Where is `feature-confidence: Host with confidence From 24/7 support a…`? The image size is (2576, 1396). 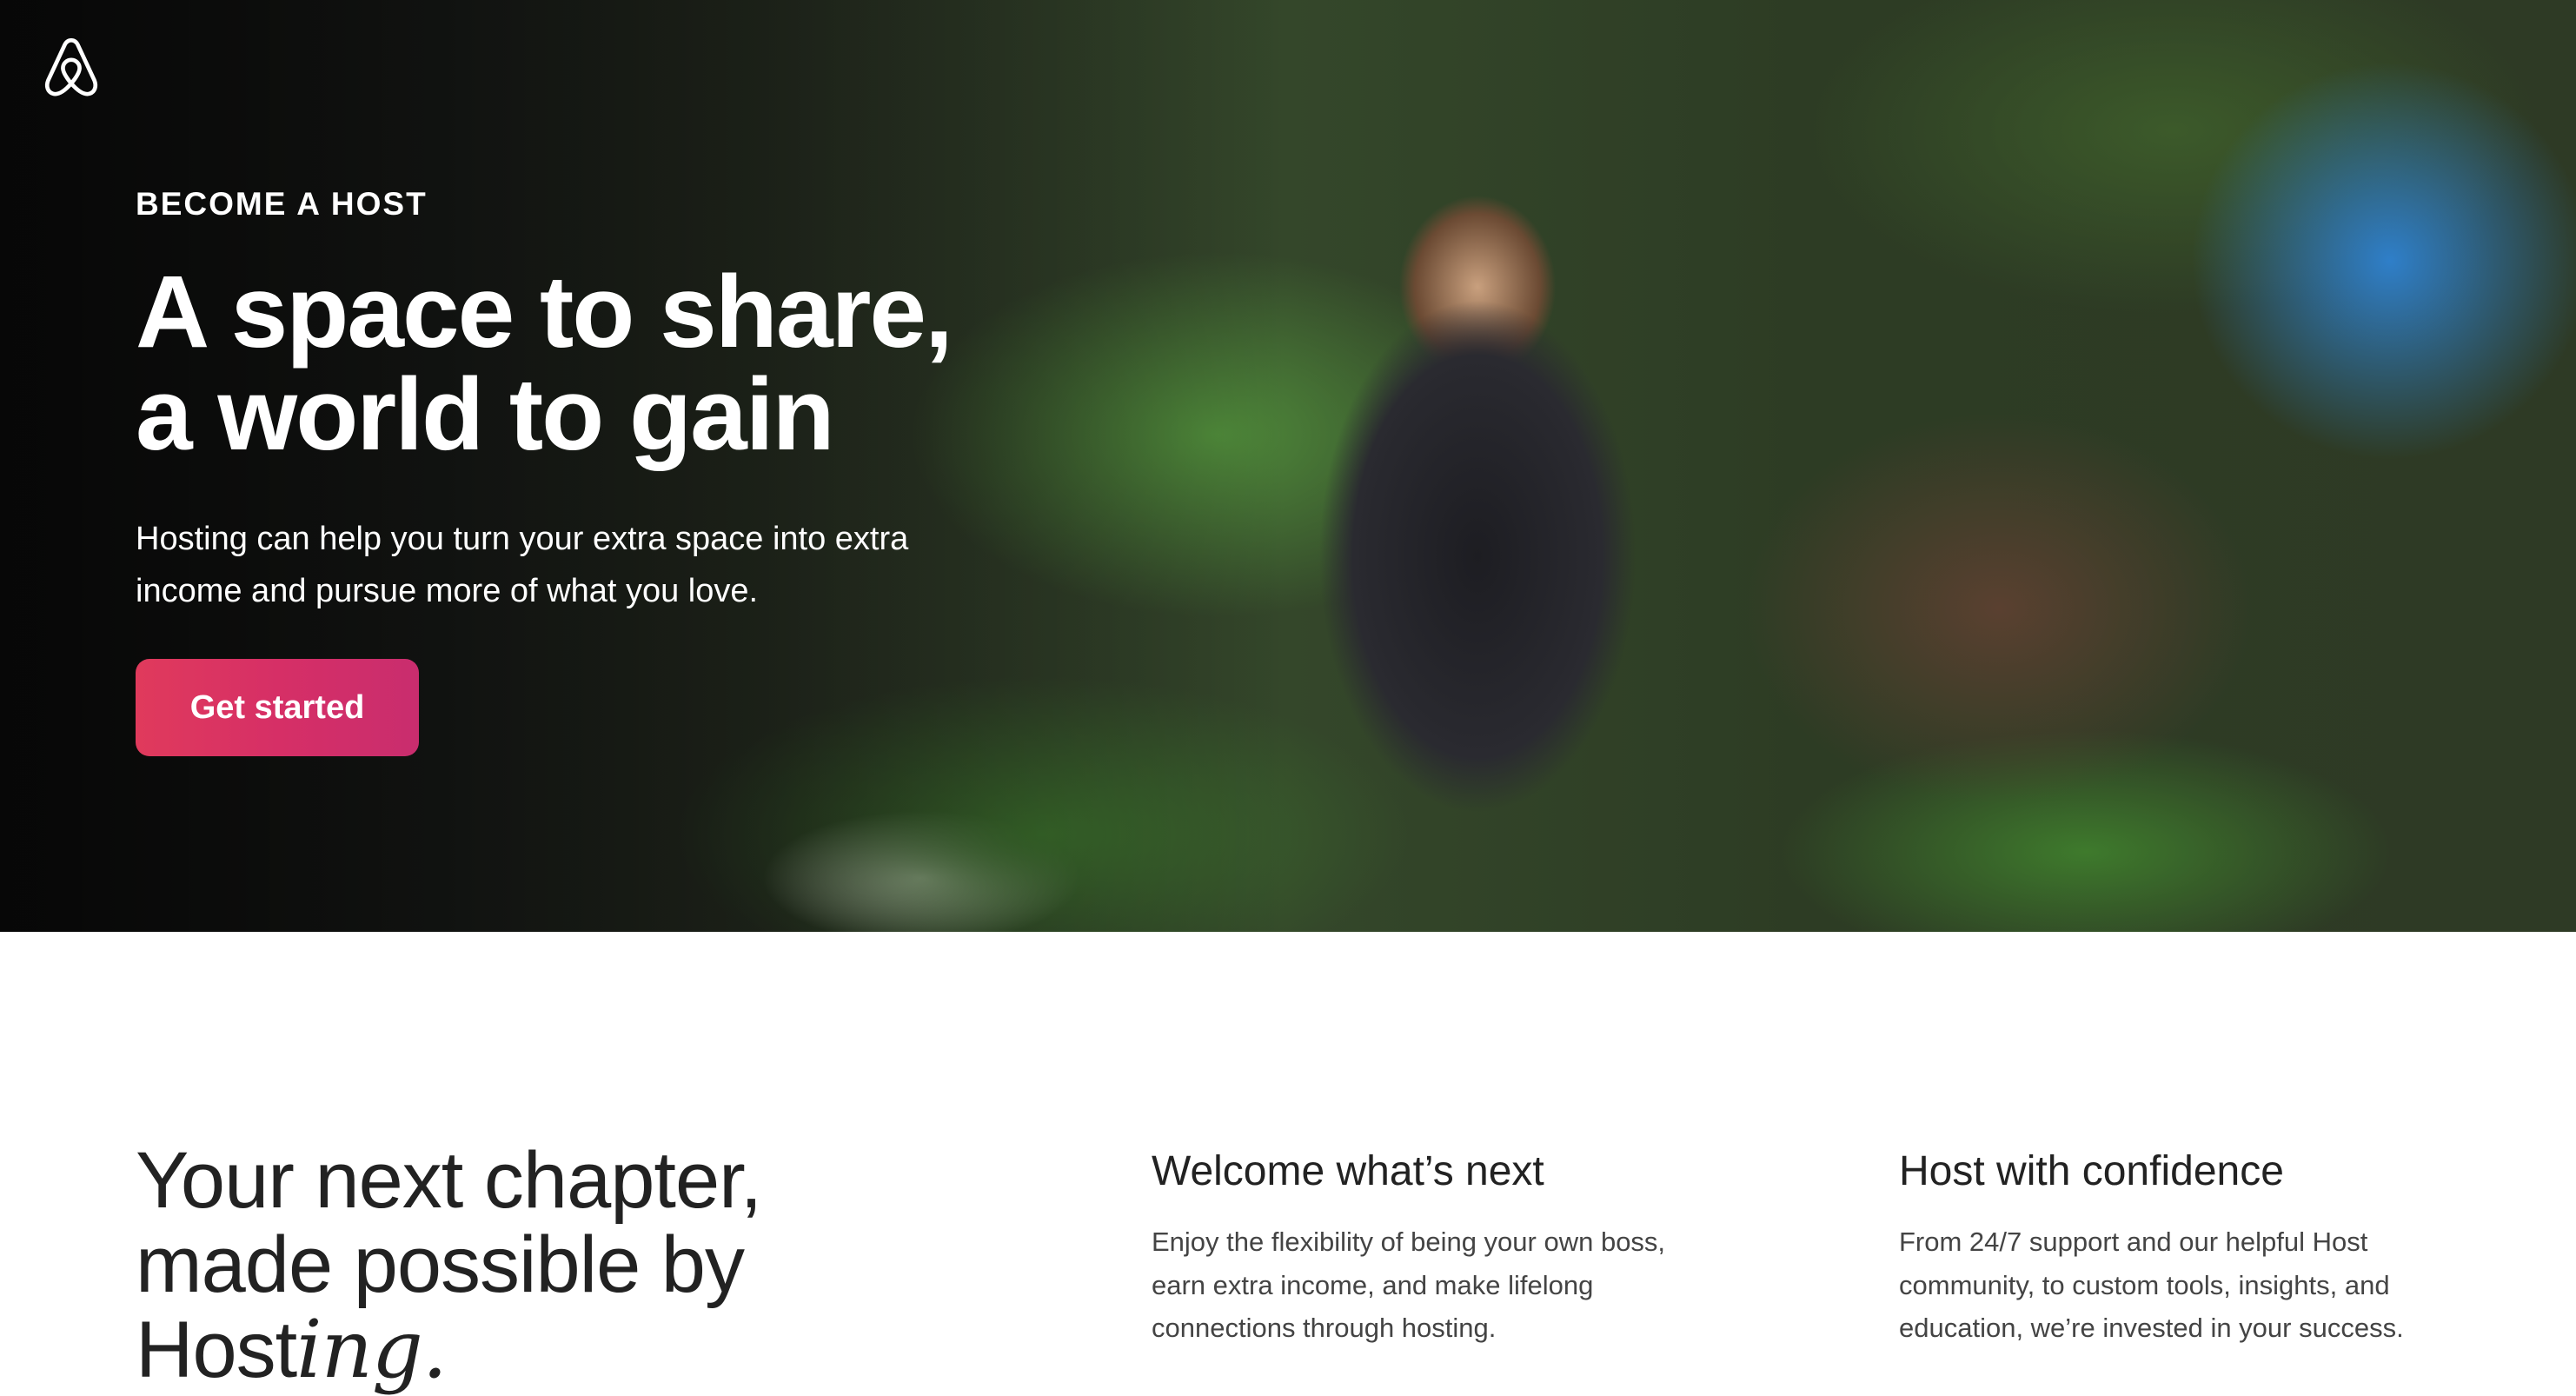
feature-confidence: Host with confidence From 24/7 support a… is located at coordinates (2177, 1248).